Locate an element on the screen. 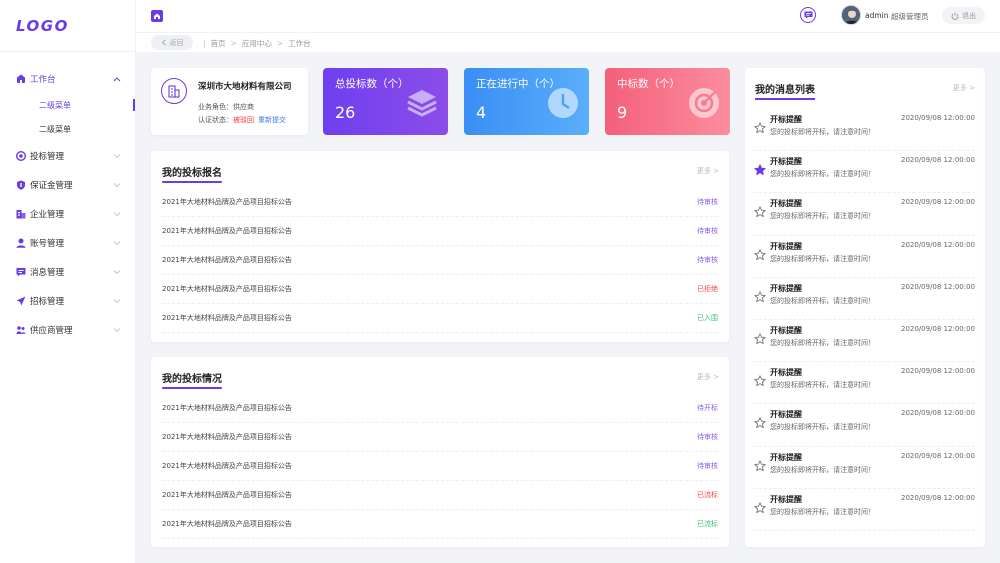 The image size is (1000, 563). stat-total-bids: 总投标数（个） 26 is located at coordinates (385, 101).